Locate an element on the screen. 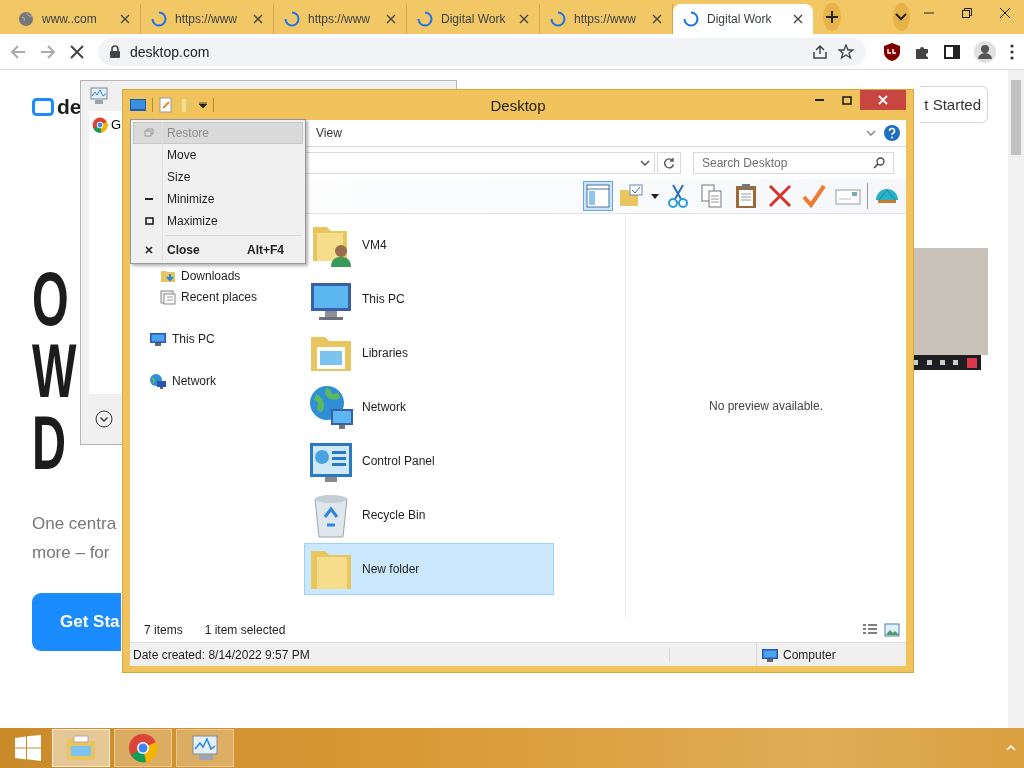 The image size is (1024, 768). logo-icon is located at coordinates (43, 106).